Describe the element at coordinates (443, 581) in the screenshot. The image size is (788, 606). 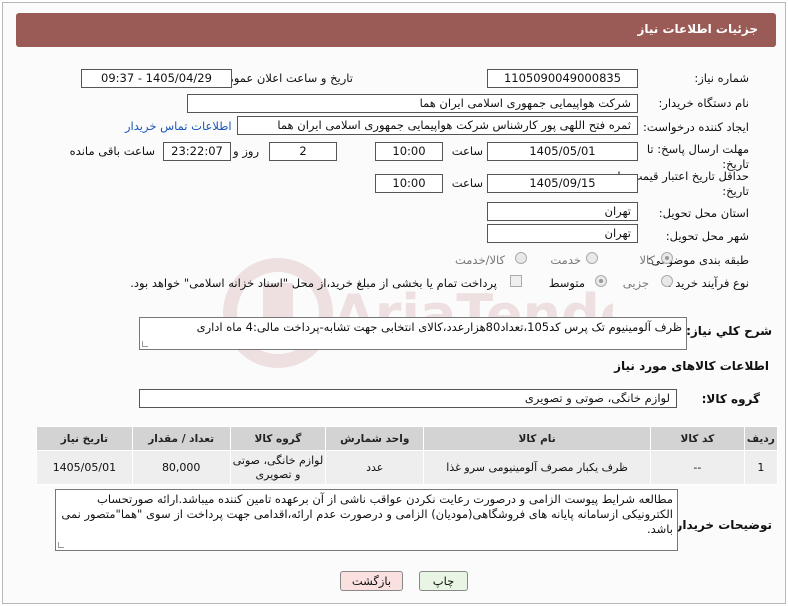
I see `print-button: چاپ` at that location.